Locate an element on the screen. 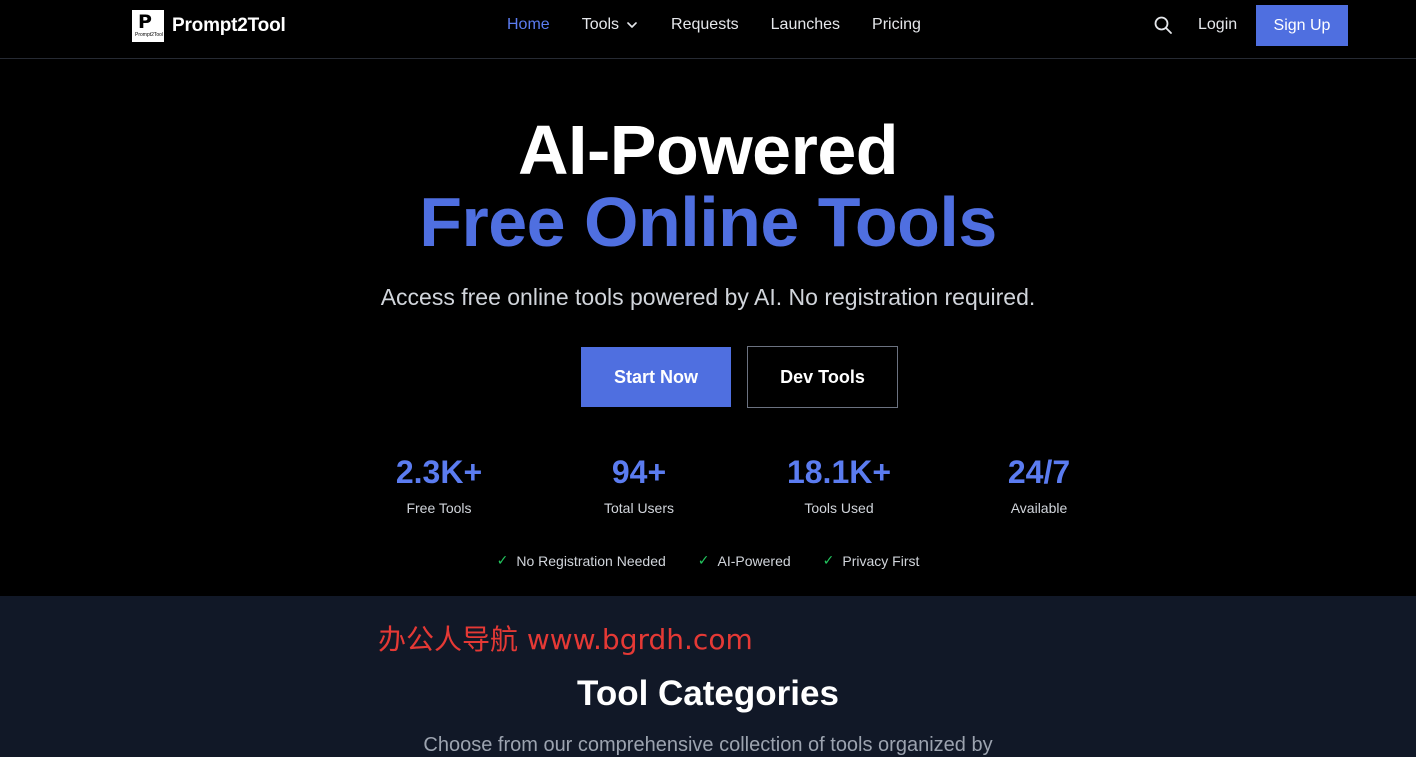  brand-home-link: P Prompt2Tool Prompt2Tool is located at coordinates (209, 26).